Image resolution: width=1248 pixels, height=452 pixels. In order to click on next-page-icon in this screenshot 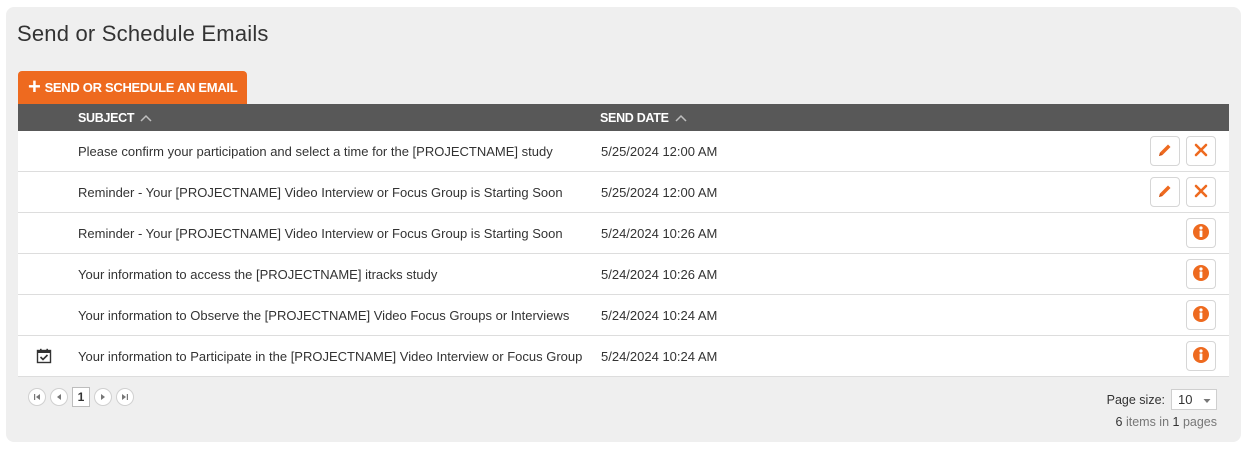, I will do `click(103, 397)`.